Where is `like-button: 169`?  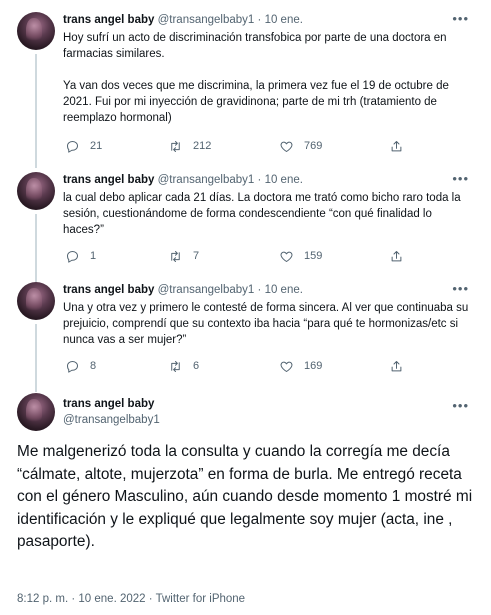 like-button: 169 is located at coordinates (300, 366).